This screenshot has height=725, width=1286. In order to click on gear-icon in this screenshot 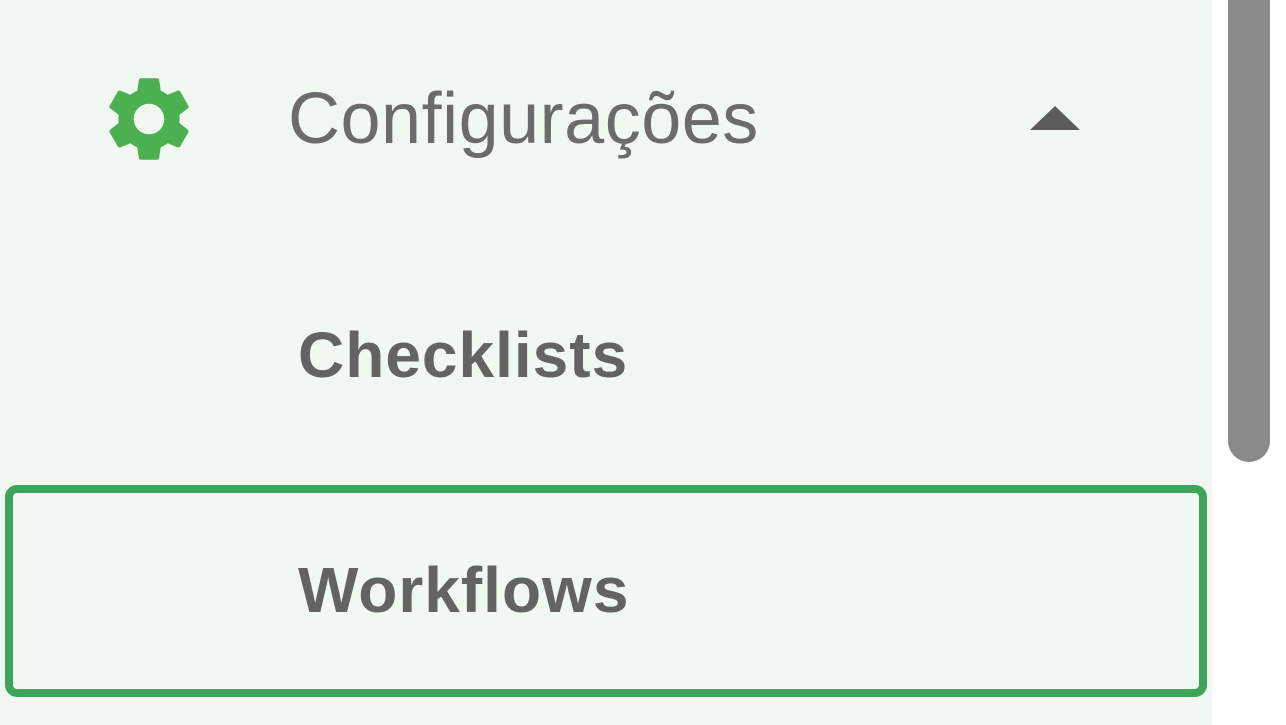, I will do `click(149, 119)`.